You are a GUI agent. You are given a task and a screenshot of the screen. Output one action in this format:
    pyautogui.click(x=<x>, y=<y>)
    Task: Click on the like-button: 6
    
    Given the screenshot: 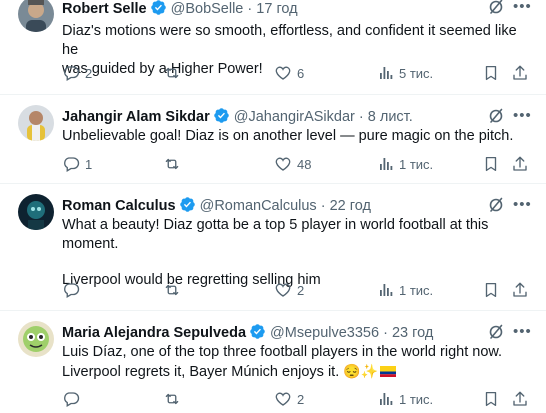 What is the action you would take?
    pyautogui.click(x=289, y=73)
    